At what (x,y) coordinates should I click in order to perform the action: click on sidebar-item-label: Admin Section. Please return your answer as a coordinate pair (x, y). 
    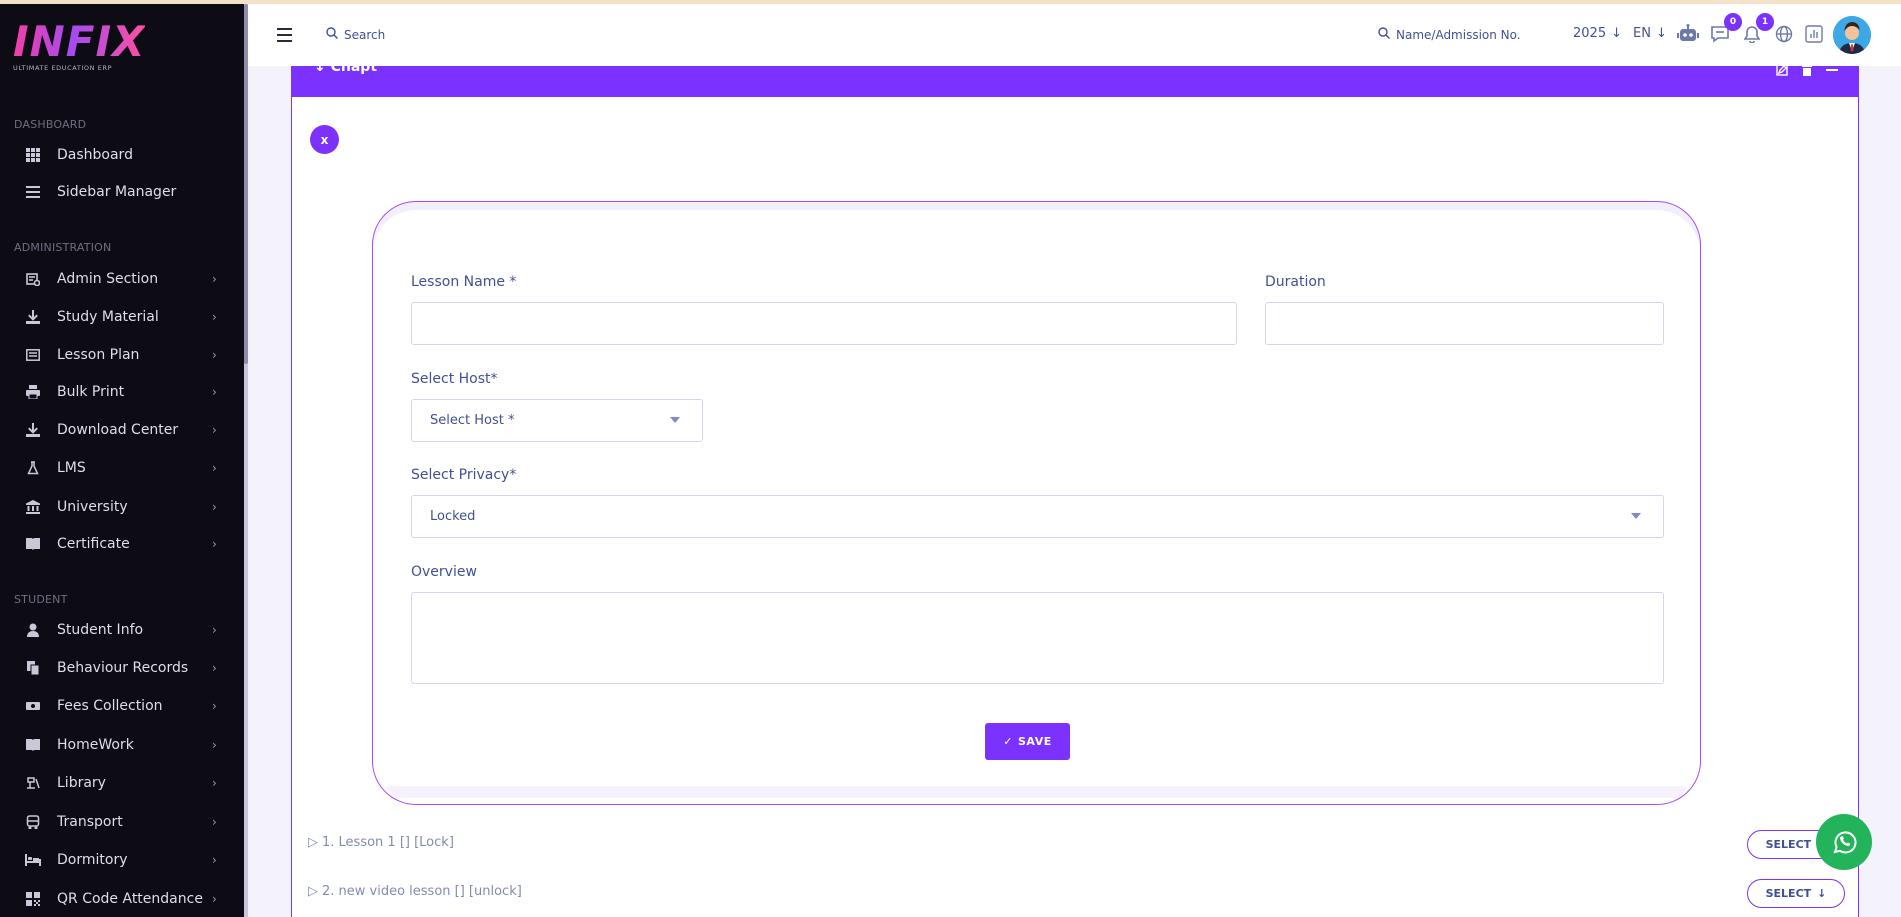
    Looking at the image, I should click on (108, 279).